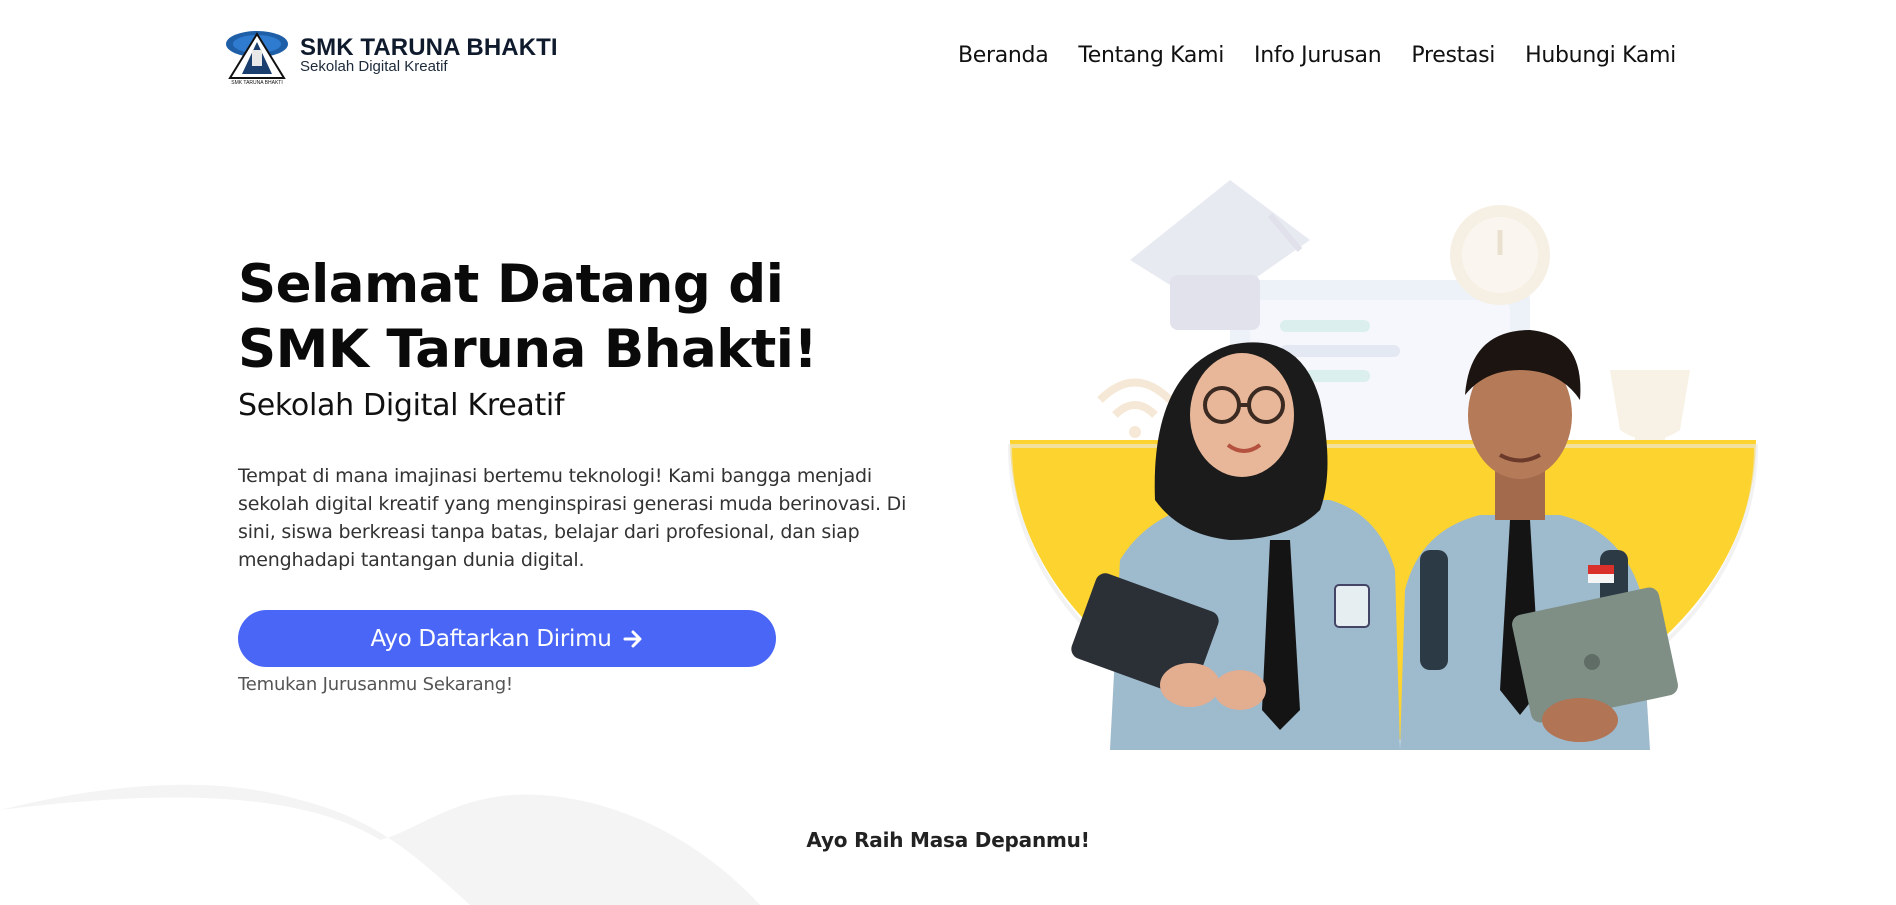  Describe the element at coordinates (374, 66) in the screenshot. I see `brand-tagline: Sekolah Digital Kreatif` at that location.